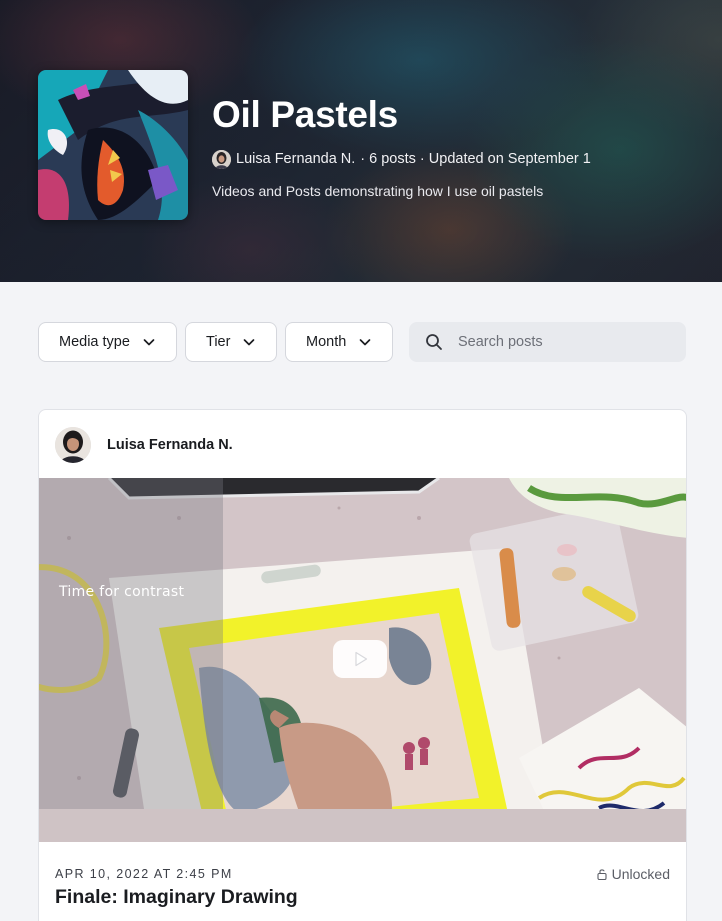 The height and width of the screenshot is (921, 722). Describe the element at coordinates (94, 342) in the screenshot. I see `media-type-filter-label: Media type` at that location.